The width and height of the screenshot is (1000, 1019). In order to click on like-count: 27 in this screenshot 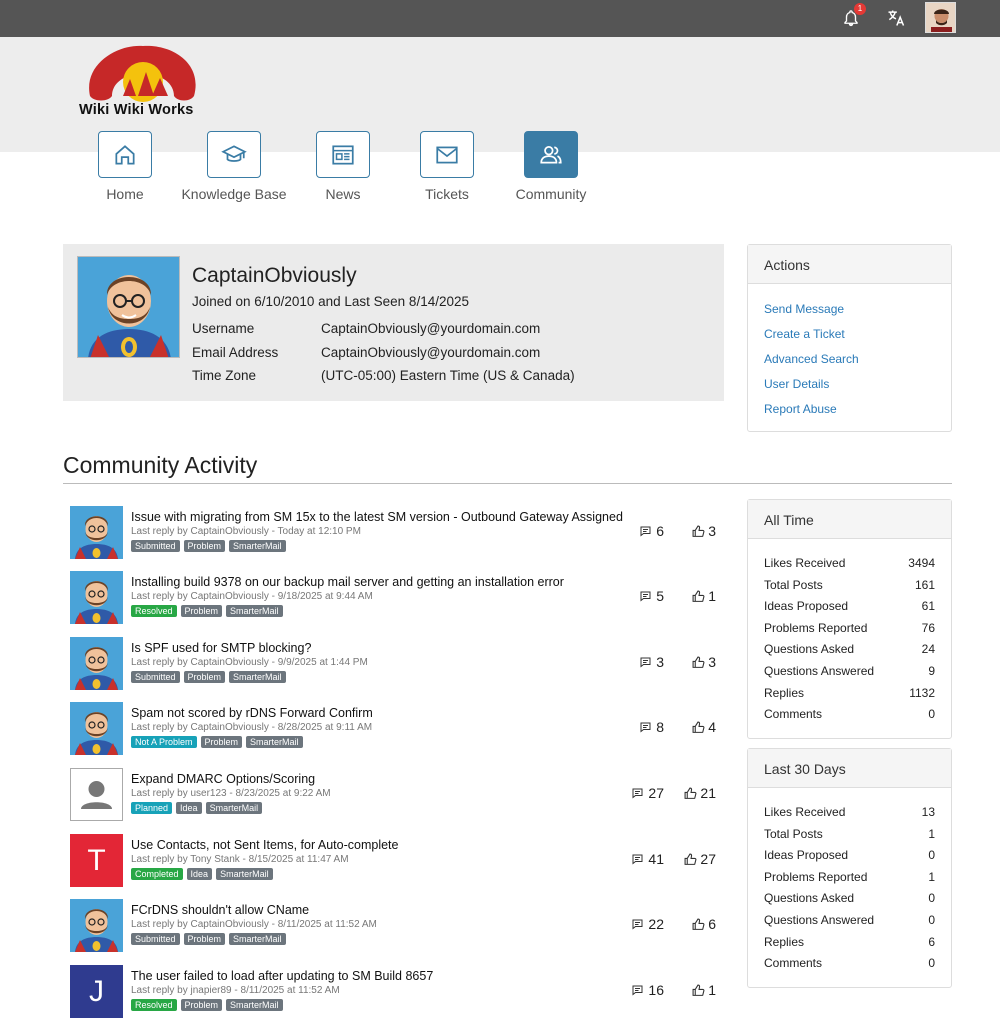, I will do `click(700, 859)`.